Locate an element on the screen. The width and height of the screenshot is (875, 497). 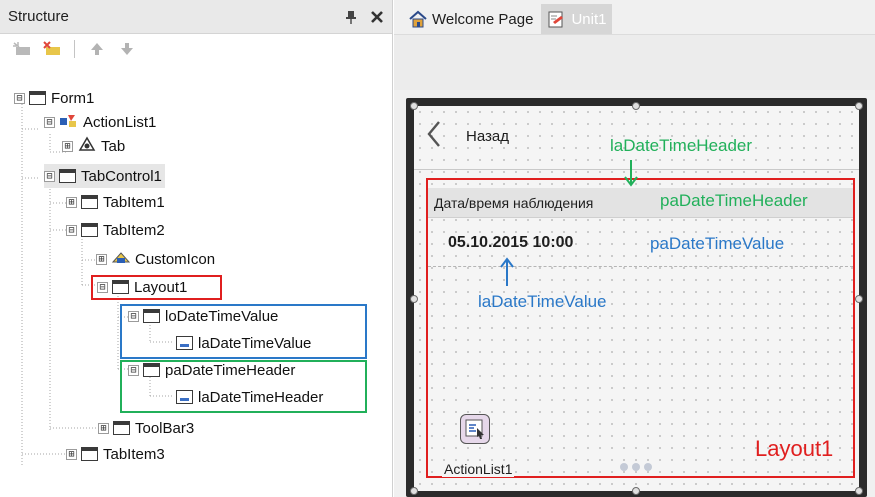
tree-node-label: TabItem2 is located at coordinates (134, 230).